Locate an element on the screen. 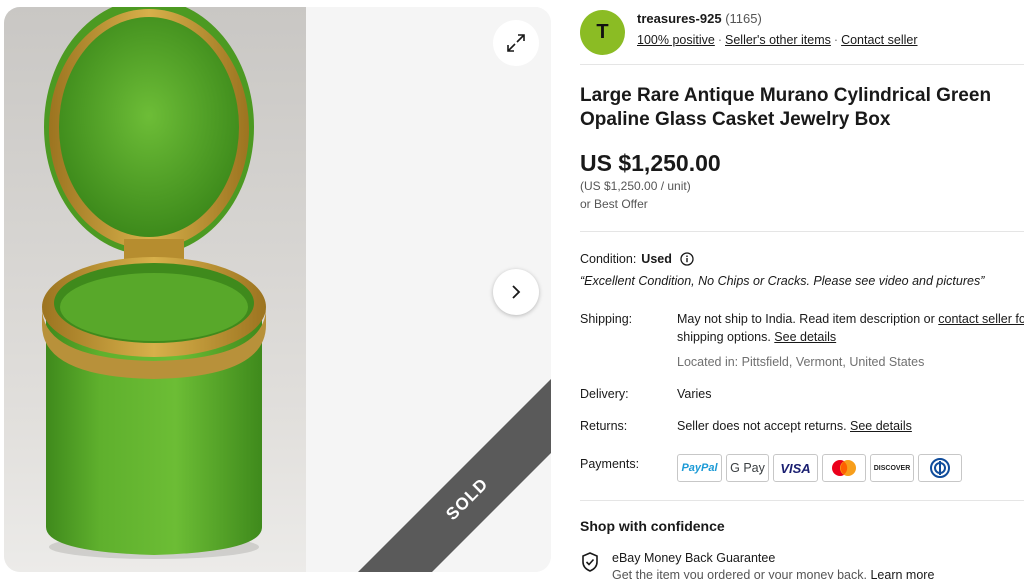 The image size is (1024, 579). seller-avatar: T is located at coordinates (602, 32).